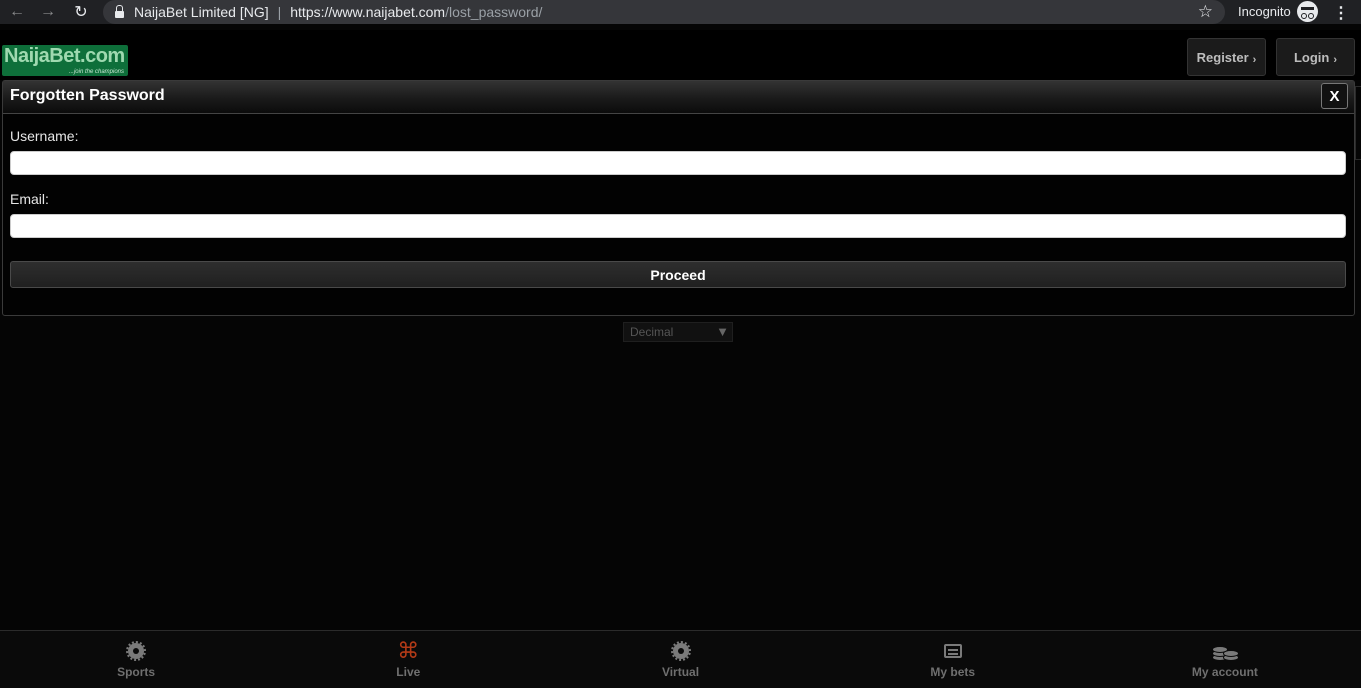 The height and width of the screenshot is (688, 1361). Describe the element at coordinates (17, 12) in the screenshot. I see `back-icon: ←` at that location.